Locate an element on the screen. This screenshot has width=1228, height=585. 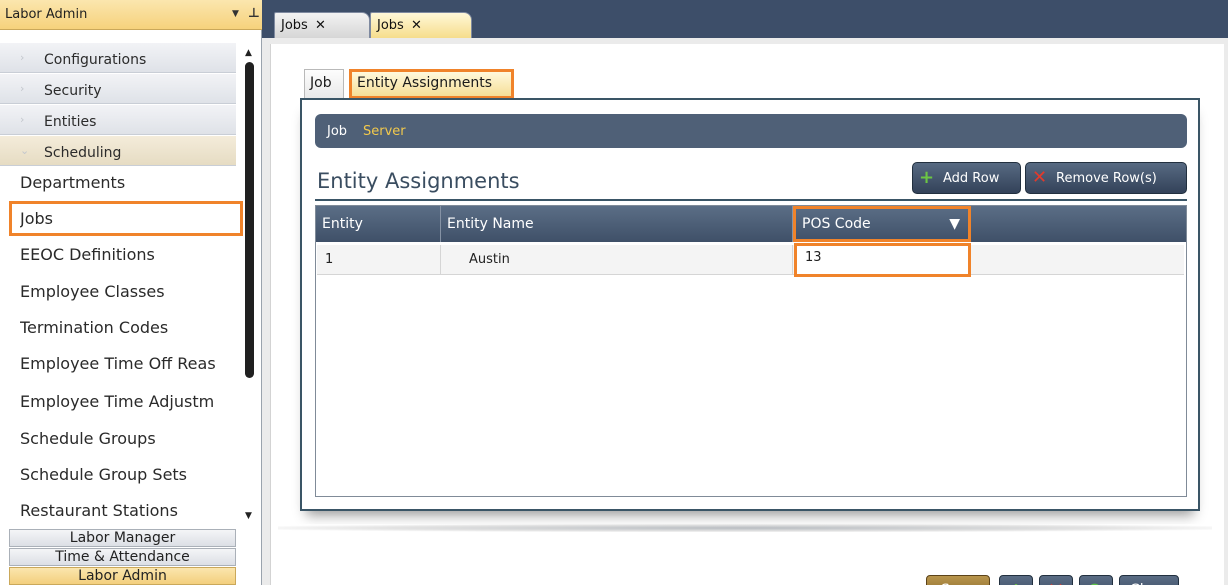
sidebar-group-label: Configurations is located at coordinates (95, 60).